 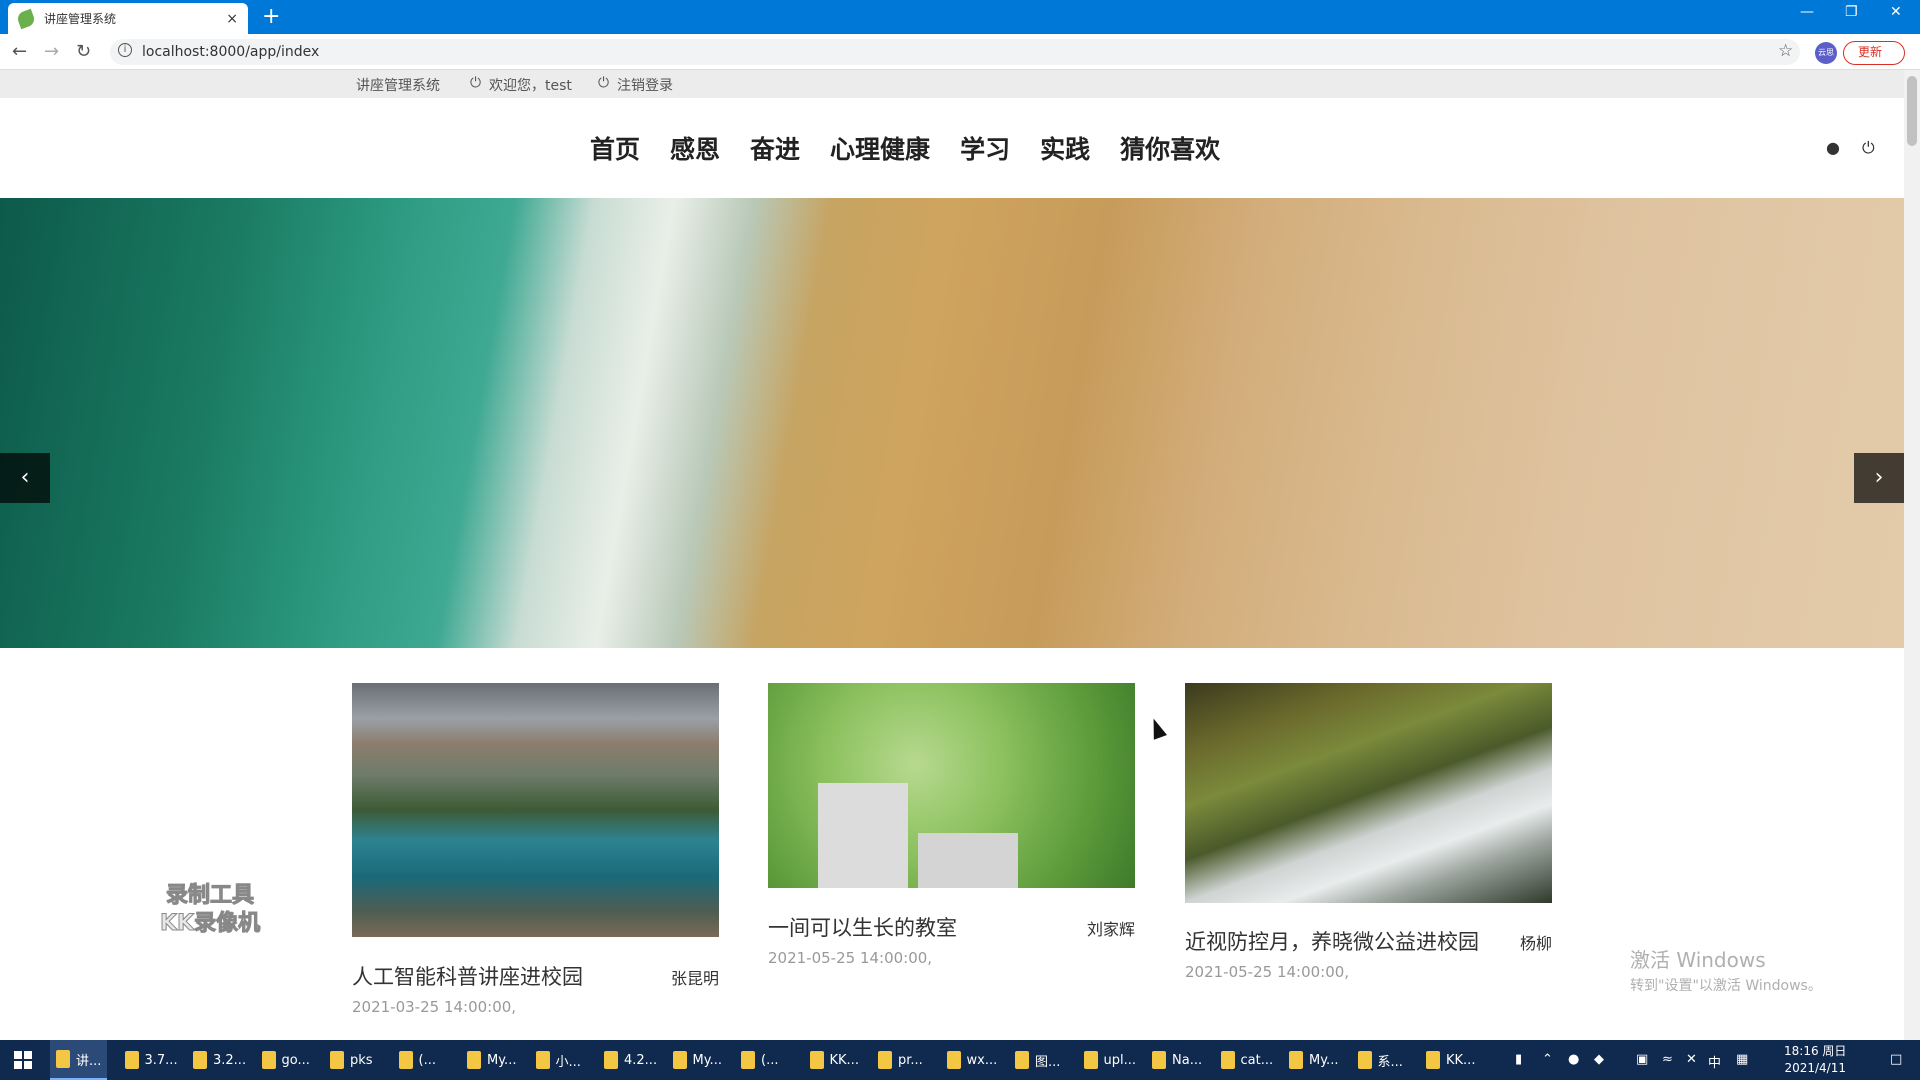 I want to click on lecture-title: 近视防控月，养晓微公益进校园, so click(x=1332, y=941).